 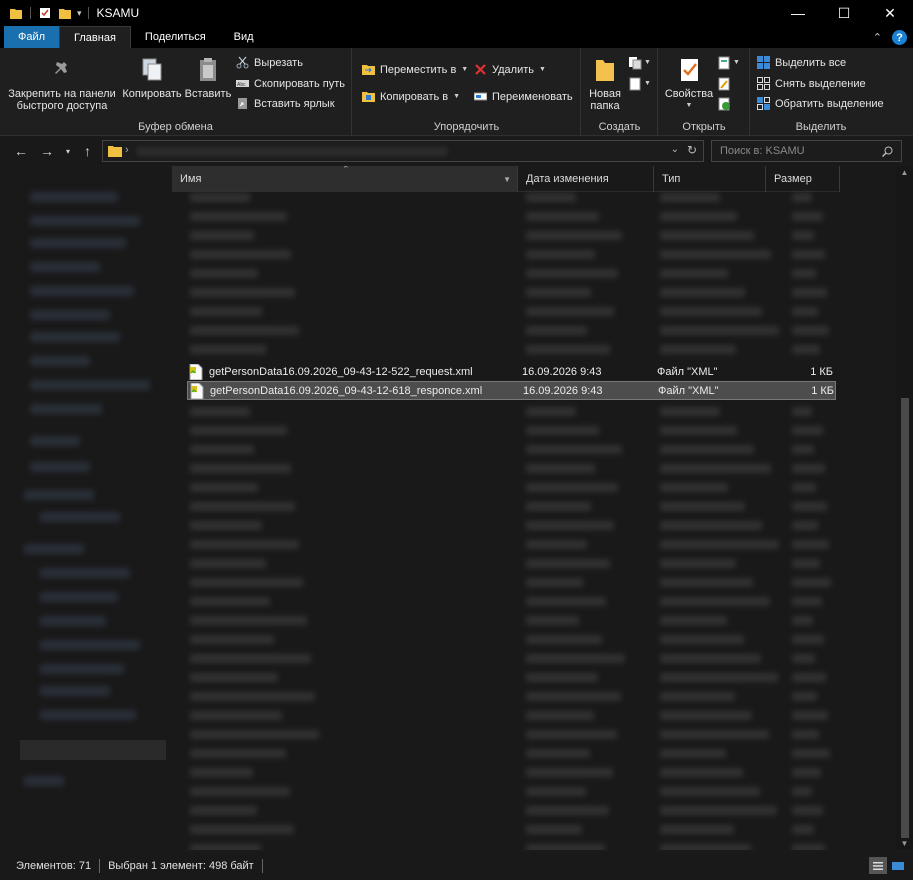 I want to click on large-icons-view-icon, so click(x=898, y=865).